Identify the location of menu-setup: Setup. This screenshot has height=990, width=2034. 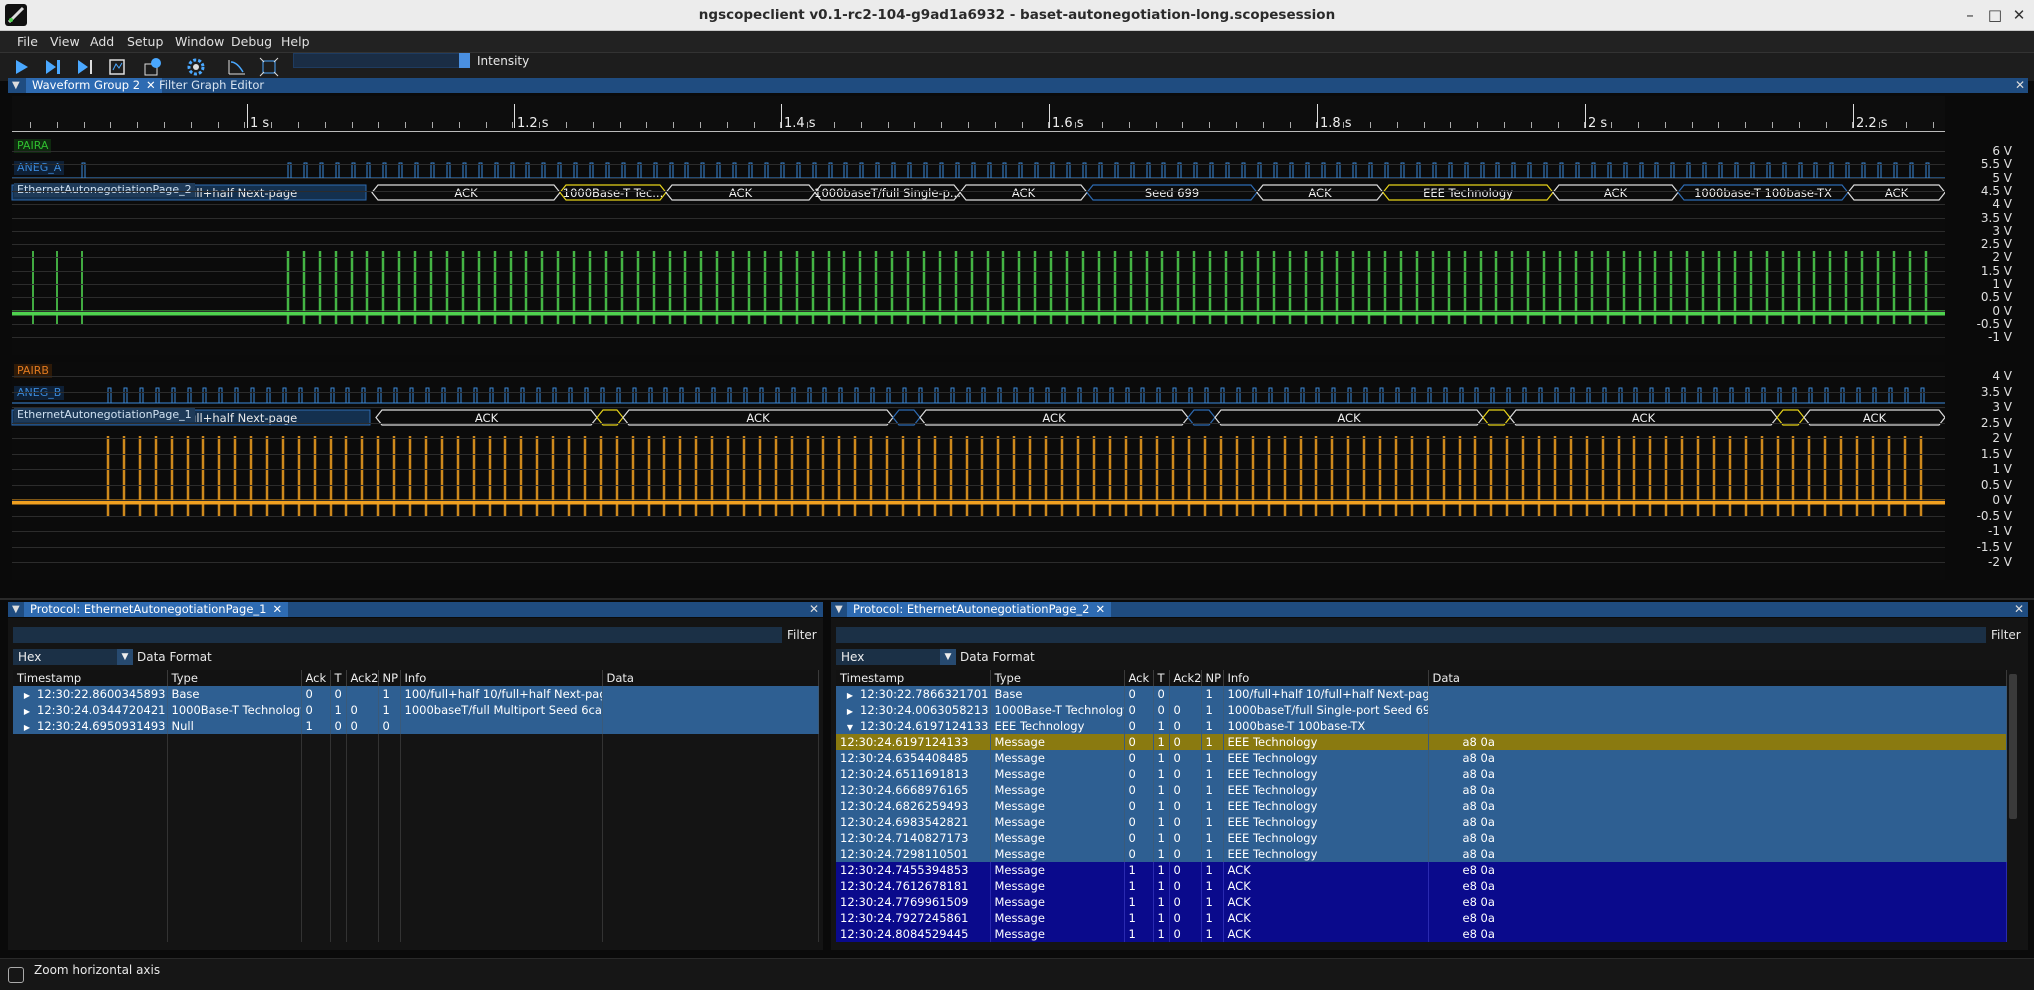
(145, 41).